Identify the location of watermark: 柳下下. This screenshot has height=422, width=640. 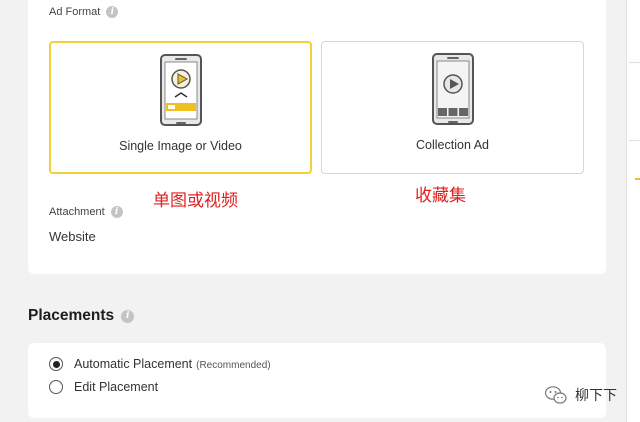
(581, 395).